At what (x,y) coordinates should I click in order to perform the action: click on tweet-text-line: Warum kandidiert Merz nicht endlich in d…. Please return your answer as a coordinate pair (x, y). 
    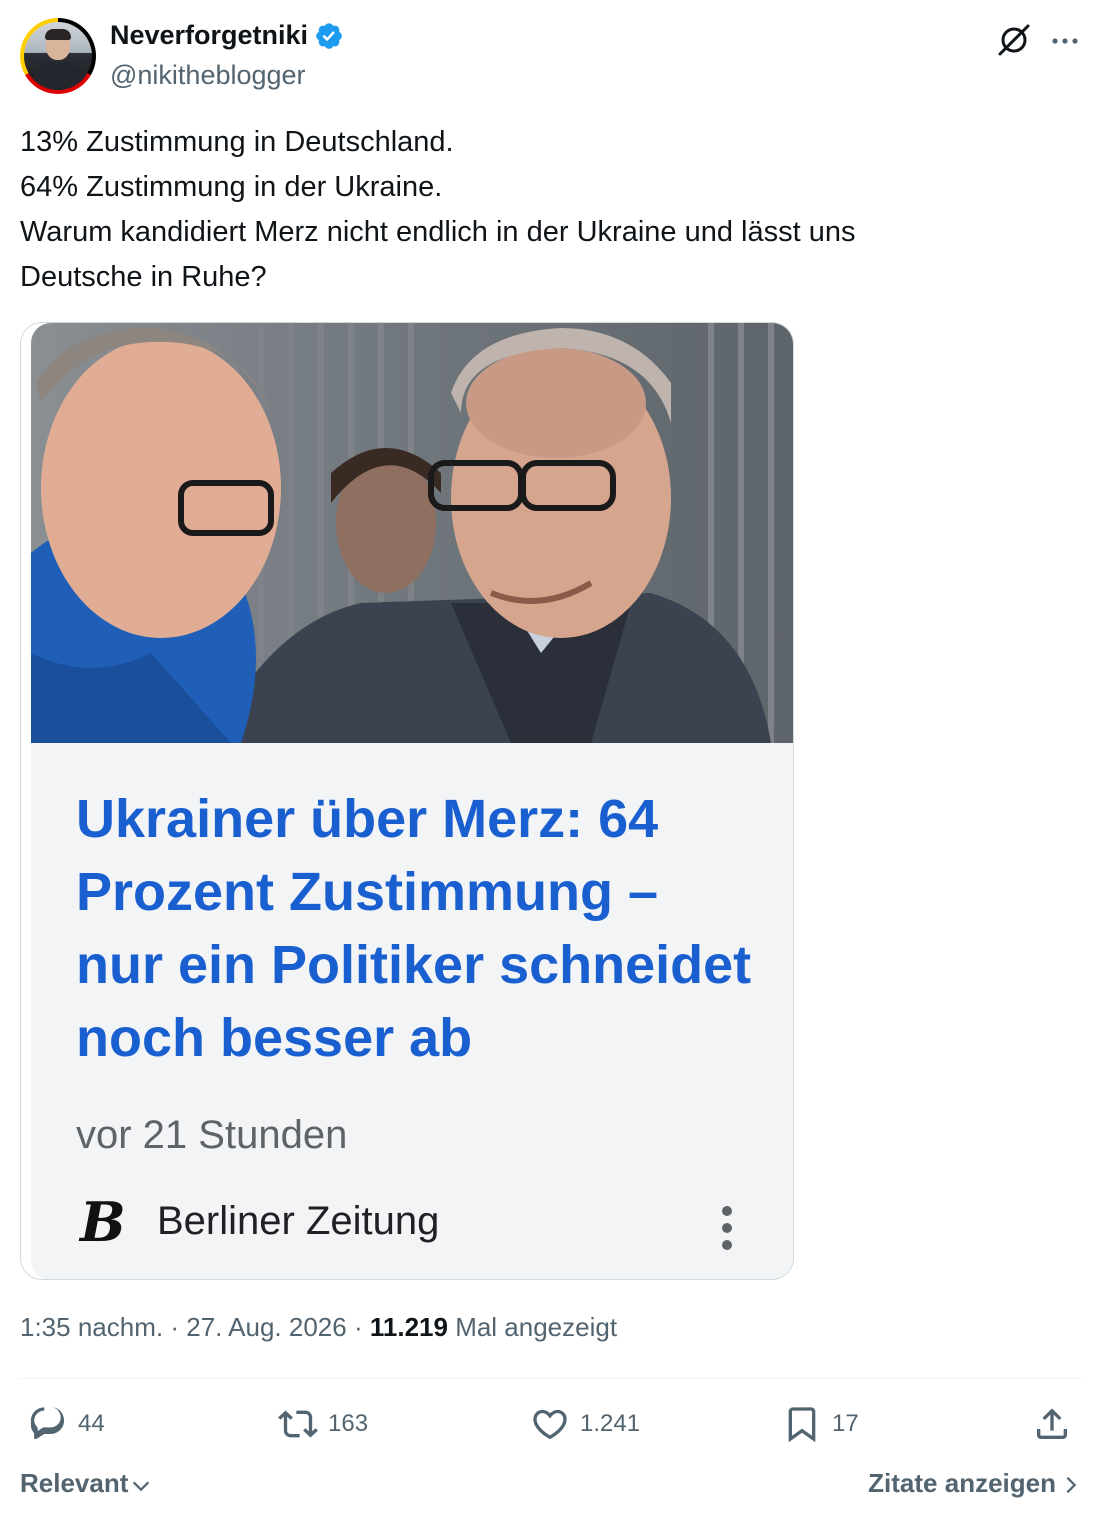
    Looking at the image, I should click on (438, 232).